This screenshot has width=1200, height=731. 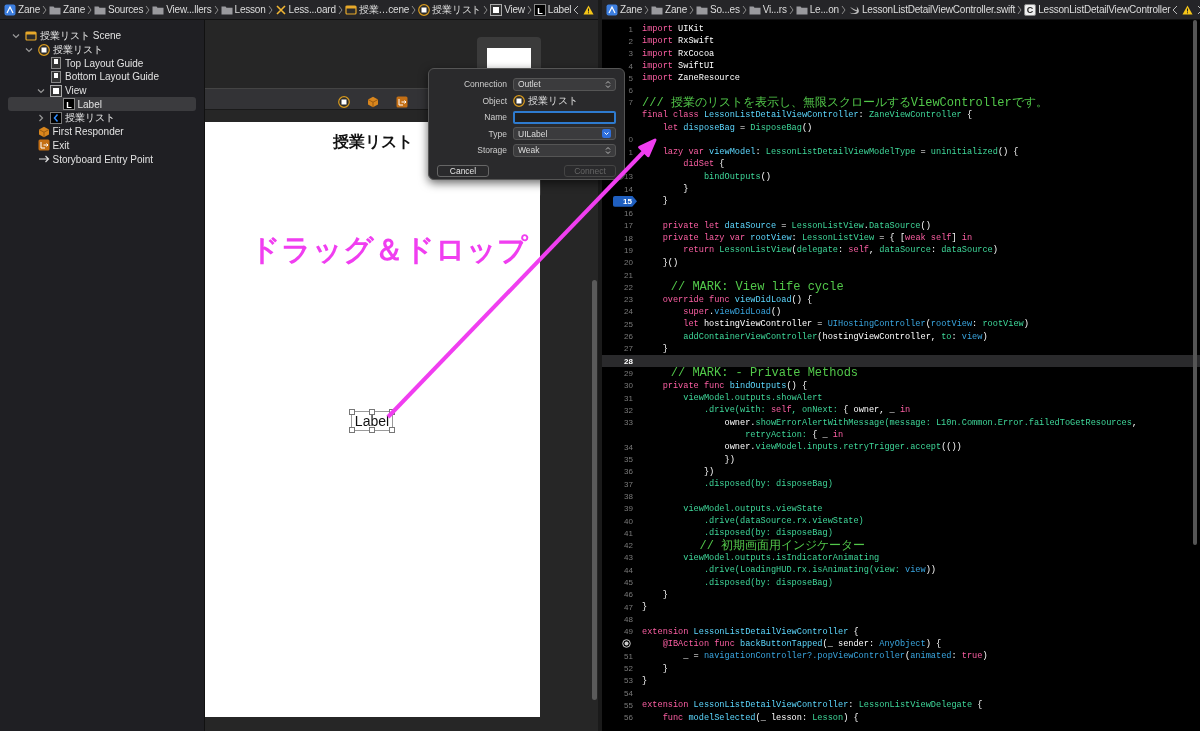 I want to click on popup-button: Outlet, so click(x=564, y=84).